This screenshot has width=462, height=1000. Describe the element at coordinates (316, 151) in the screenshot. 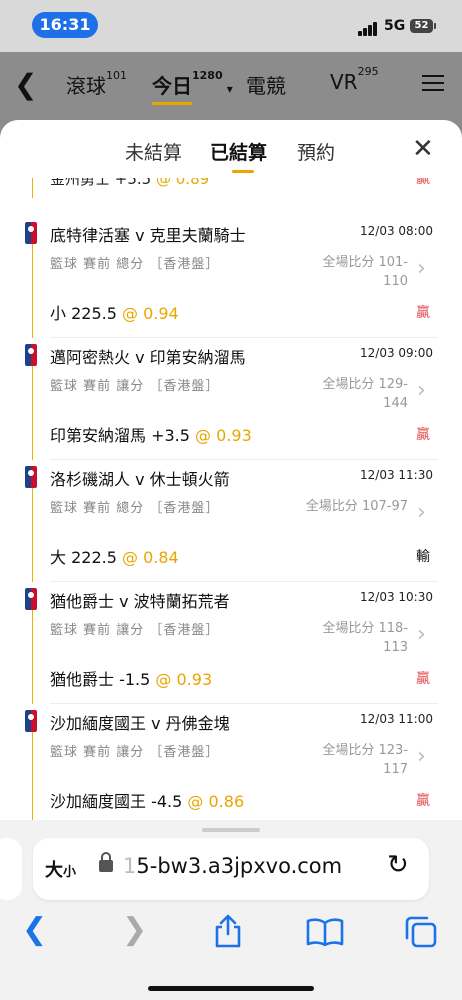

I see `tab-reserved: 預約` at that location.